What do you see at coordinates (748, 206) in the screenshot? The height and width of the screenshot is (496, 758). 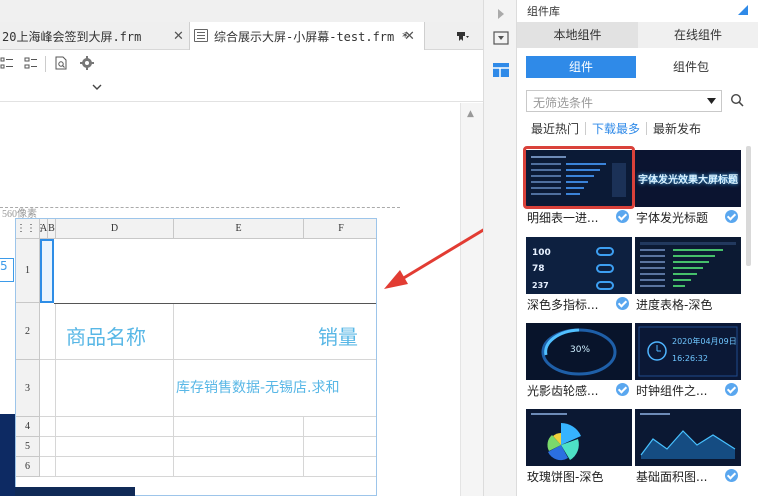 I see `panel-scrollbar` at bounding box center [748, 206].